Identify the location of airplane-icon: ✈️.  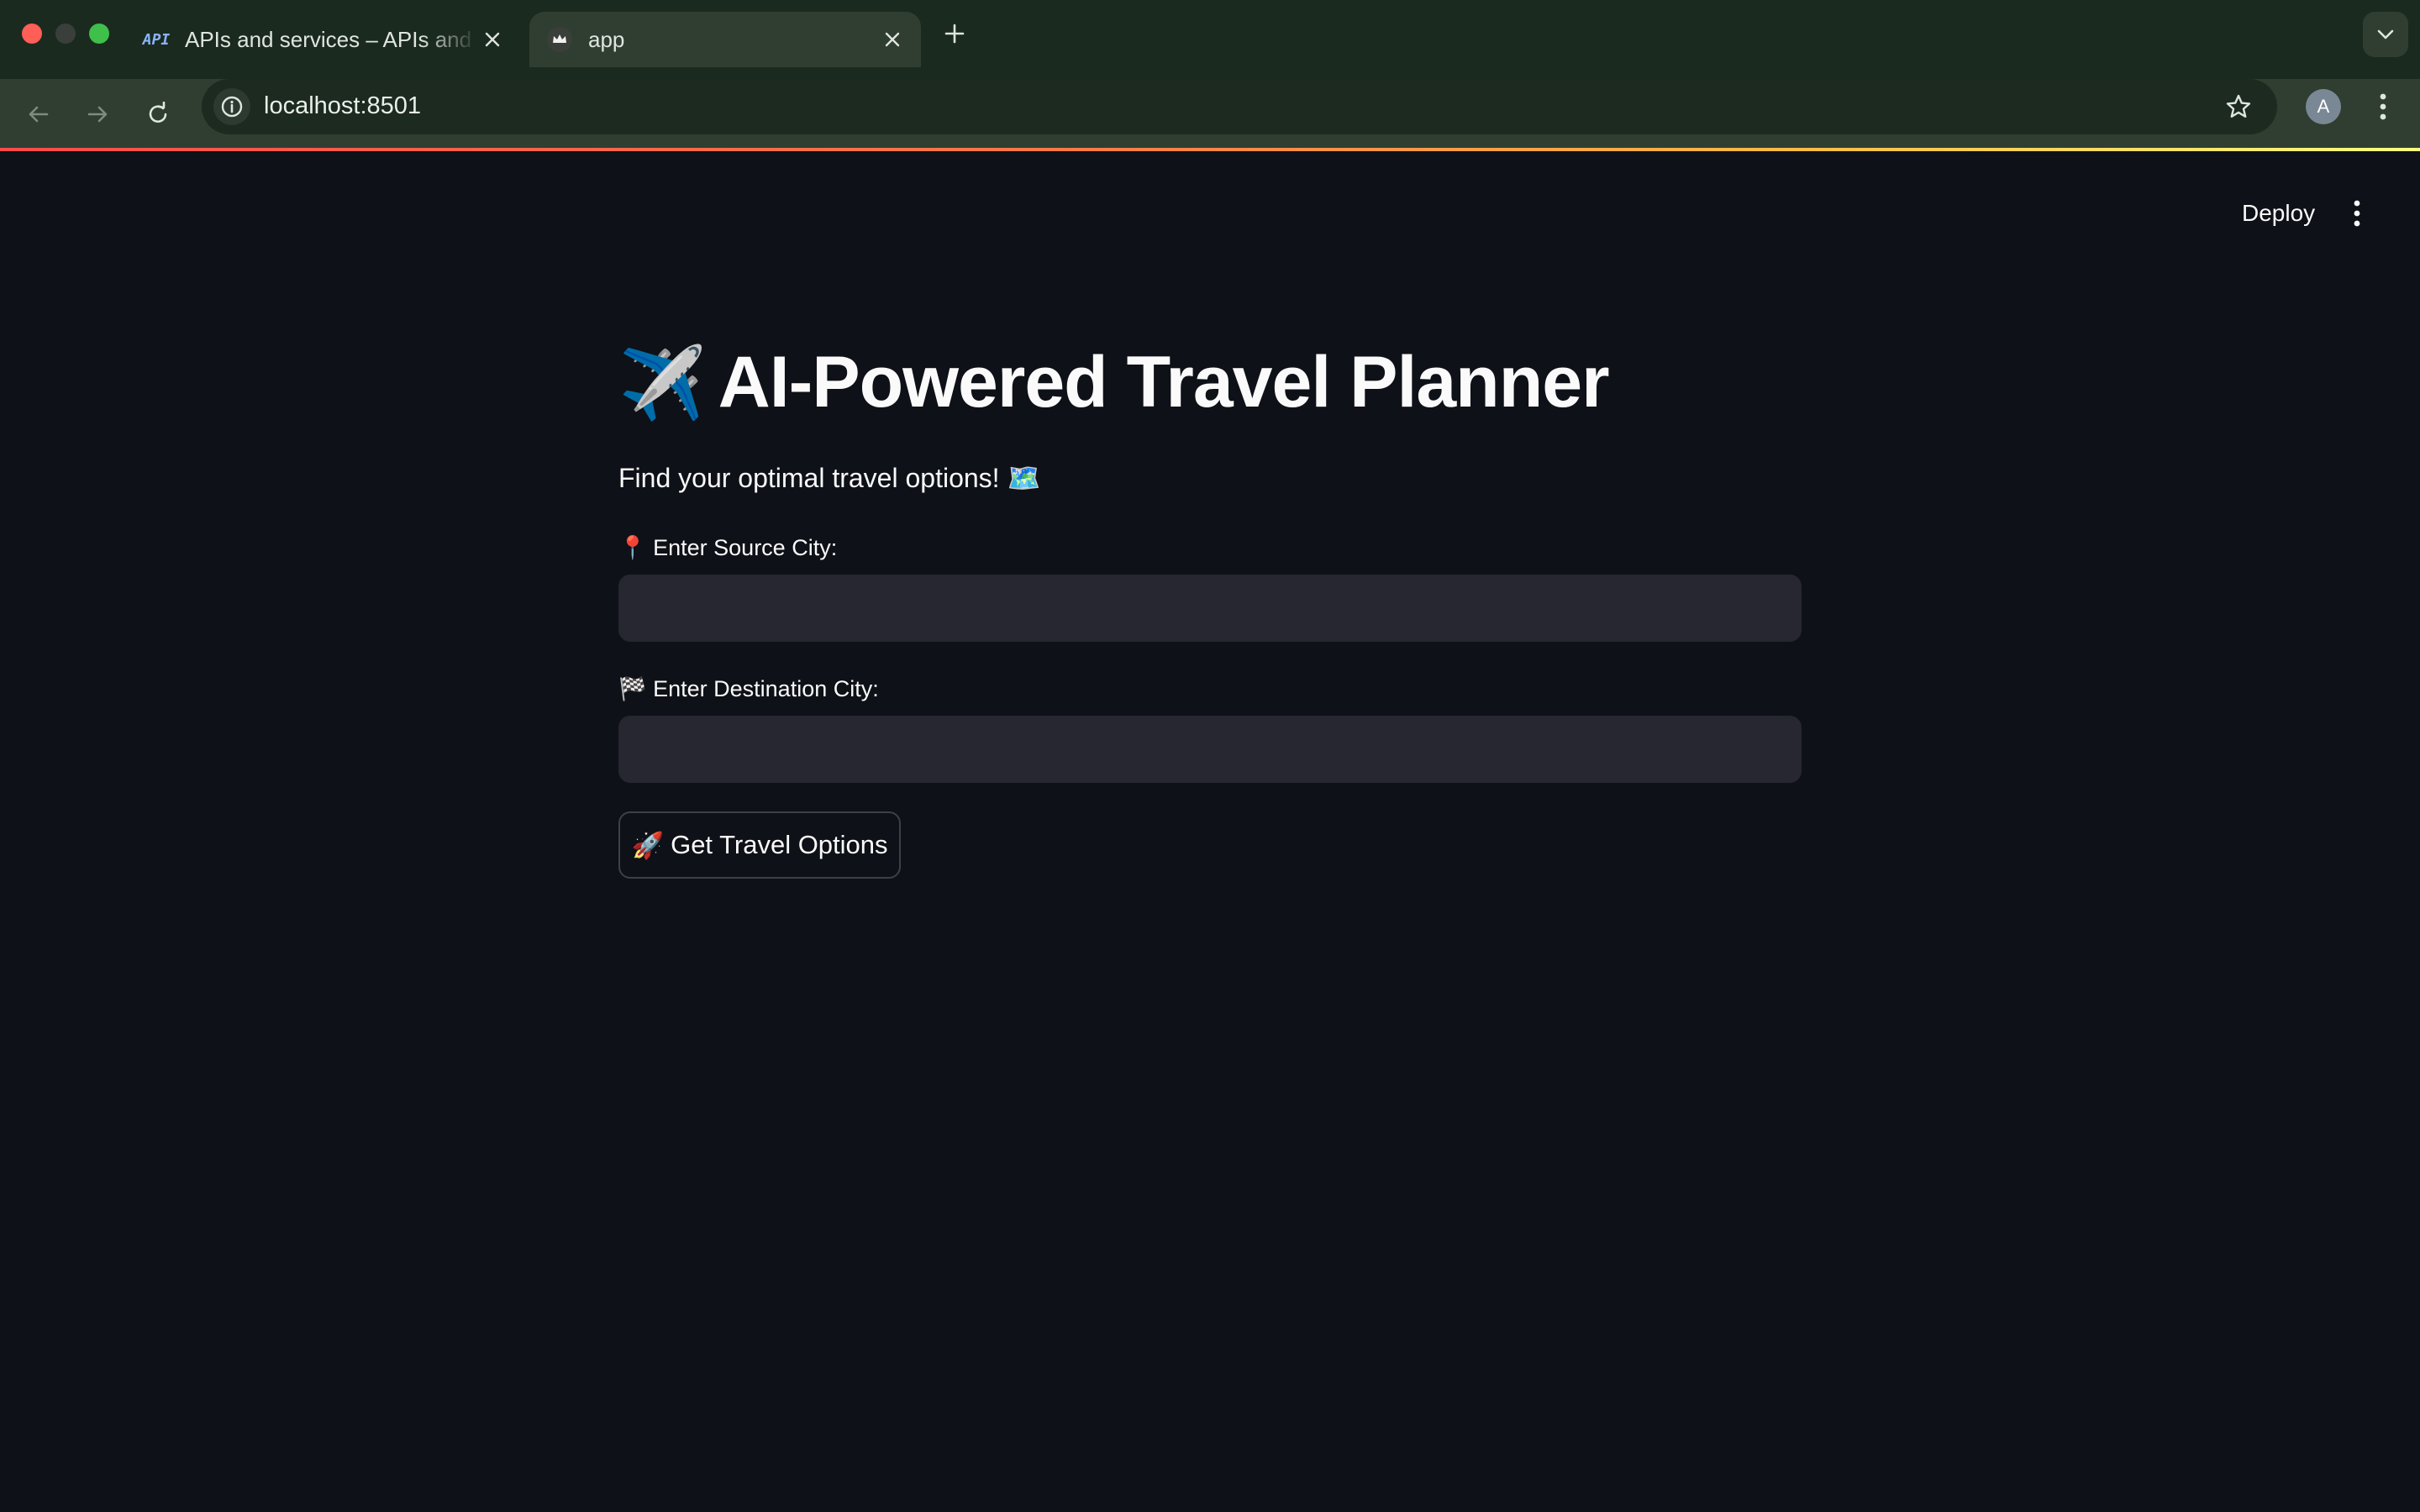
(662, 383).